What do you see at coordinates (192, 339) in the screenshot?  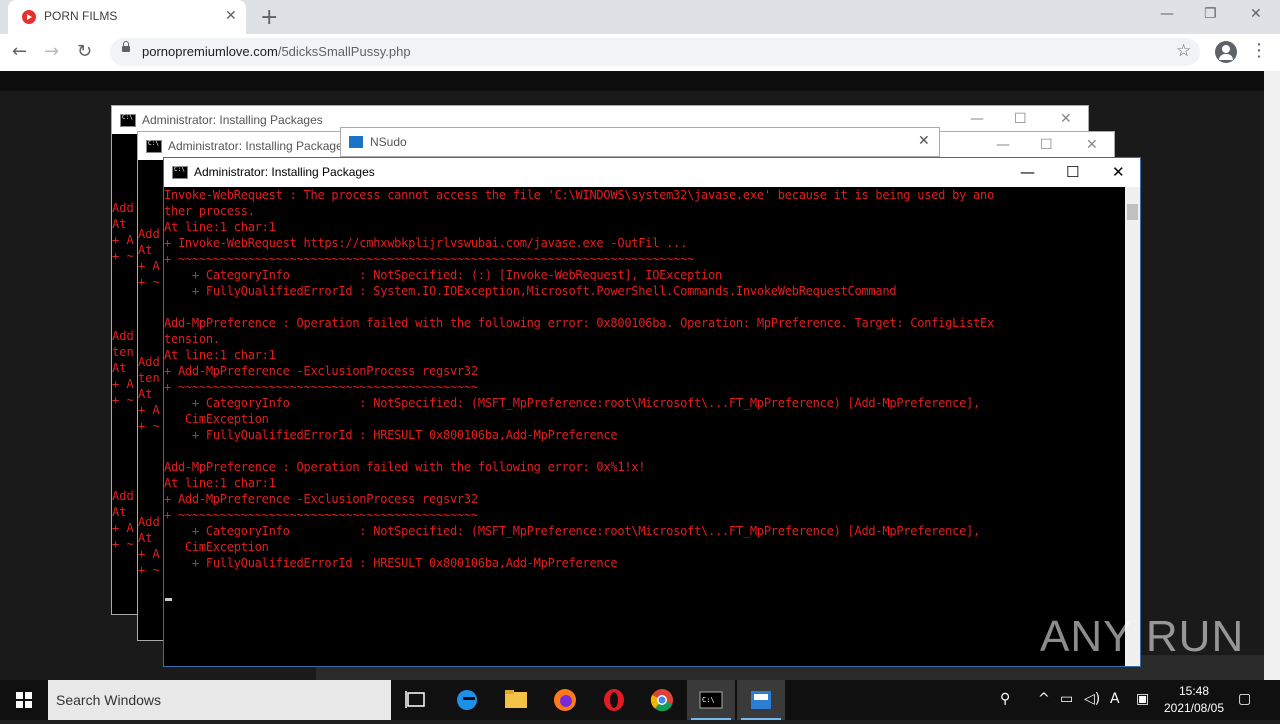 I see `console-line: tension.` at bounding box center [192, 339].